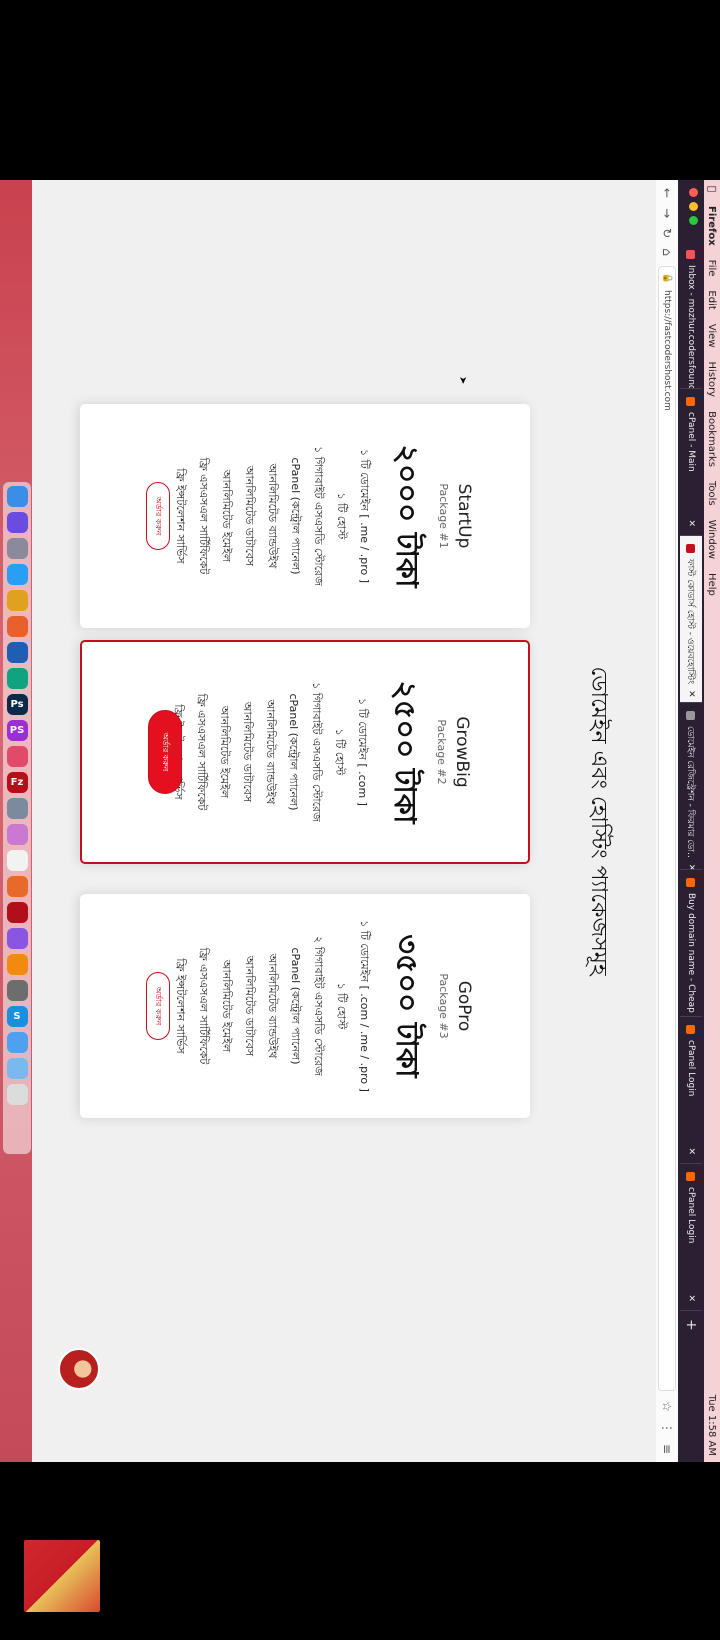 This screenshot has height=1640, width=720. I want to click on feature-item: ১ টি ডোমেইন [ .com / .me / .pro ], so click(364, 1006).